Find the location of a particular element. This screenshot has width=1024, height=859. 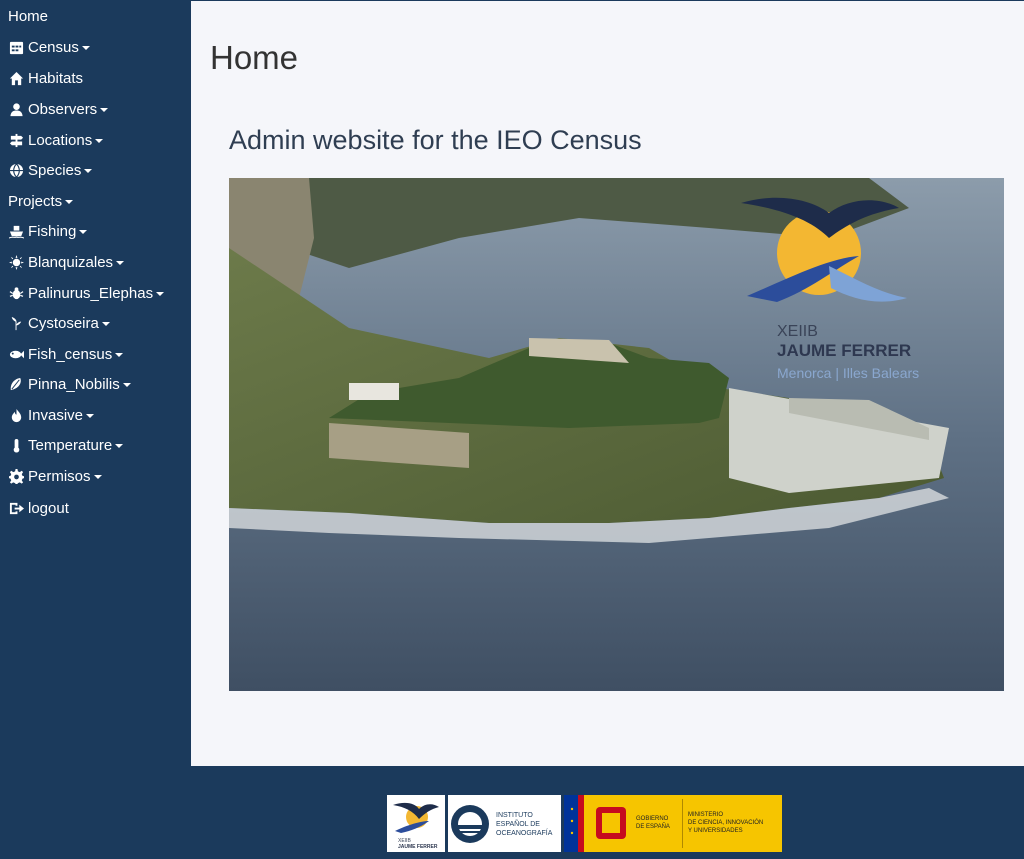

svg-text: ESPAÑOL DE is located at coordinates (518, 823).